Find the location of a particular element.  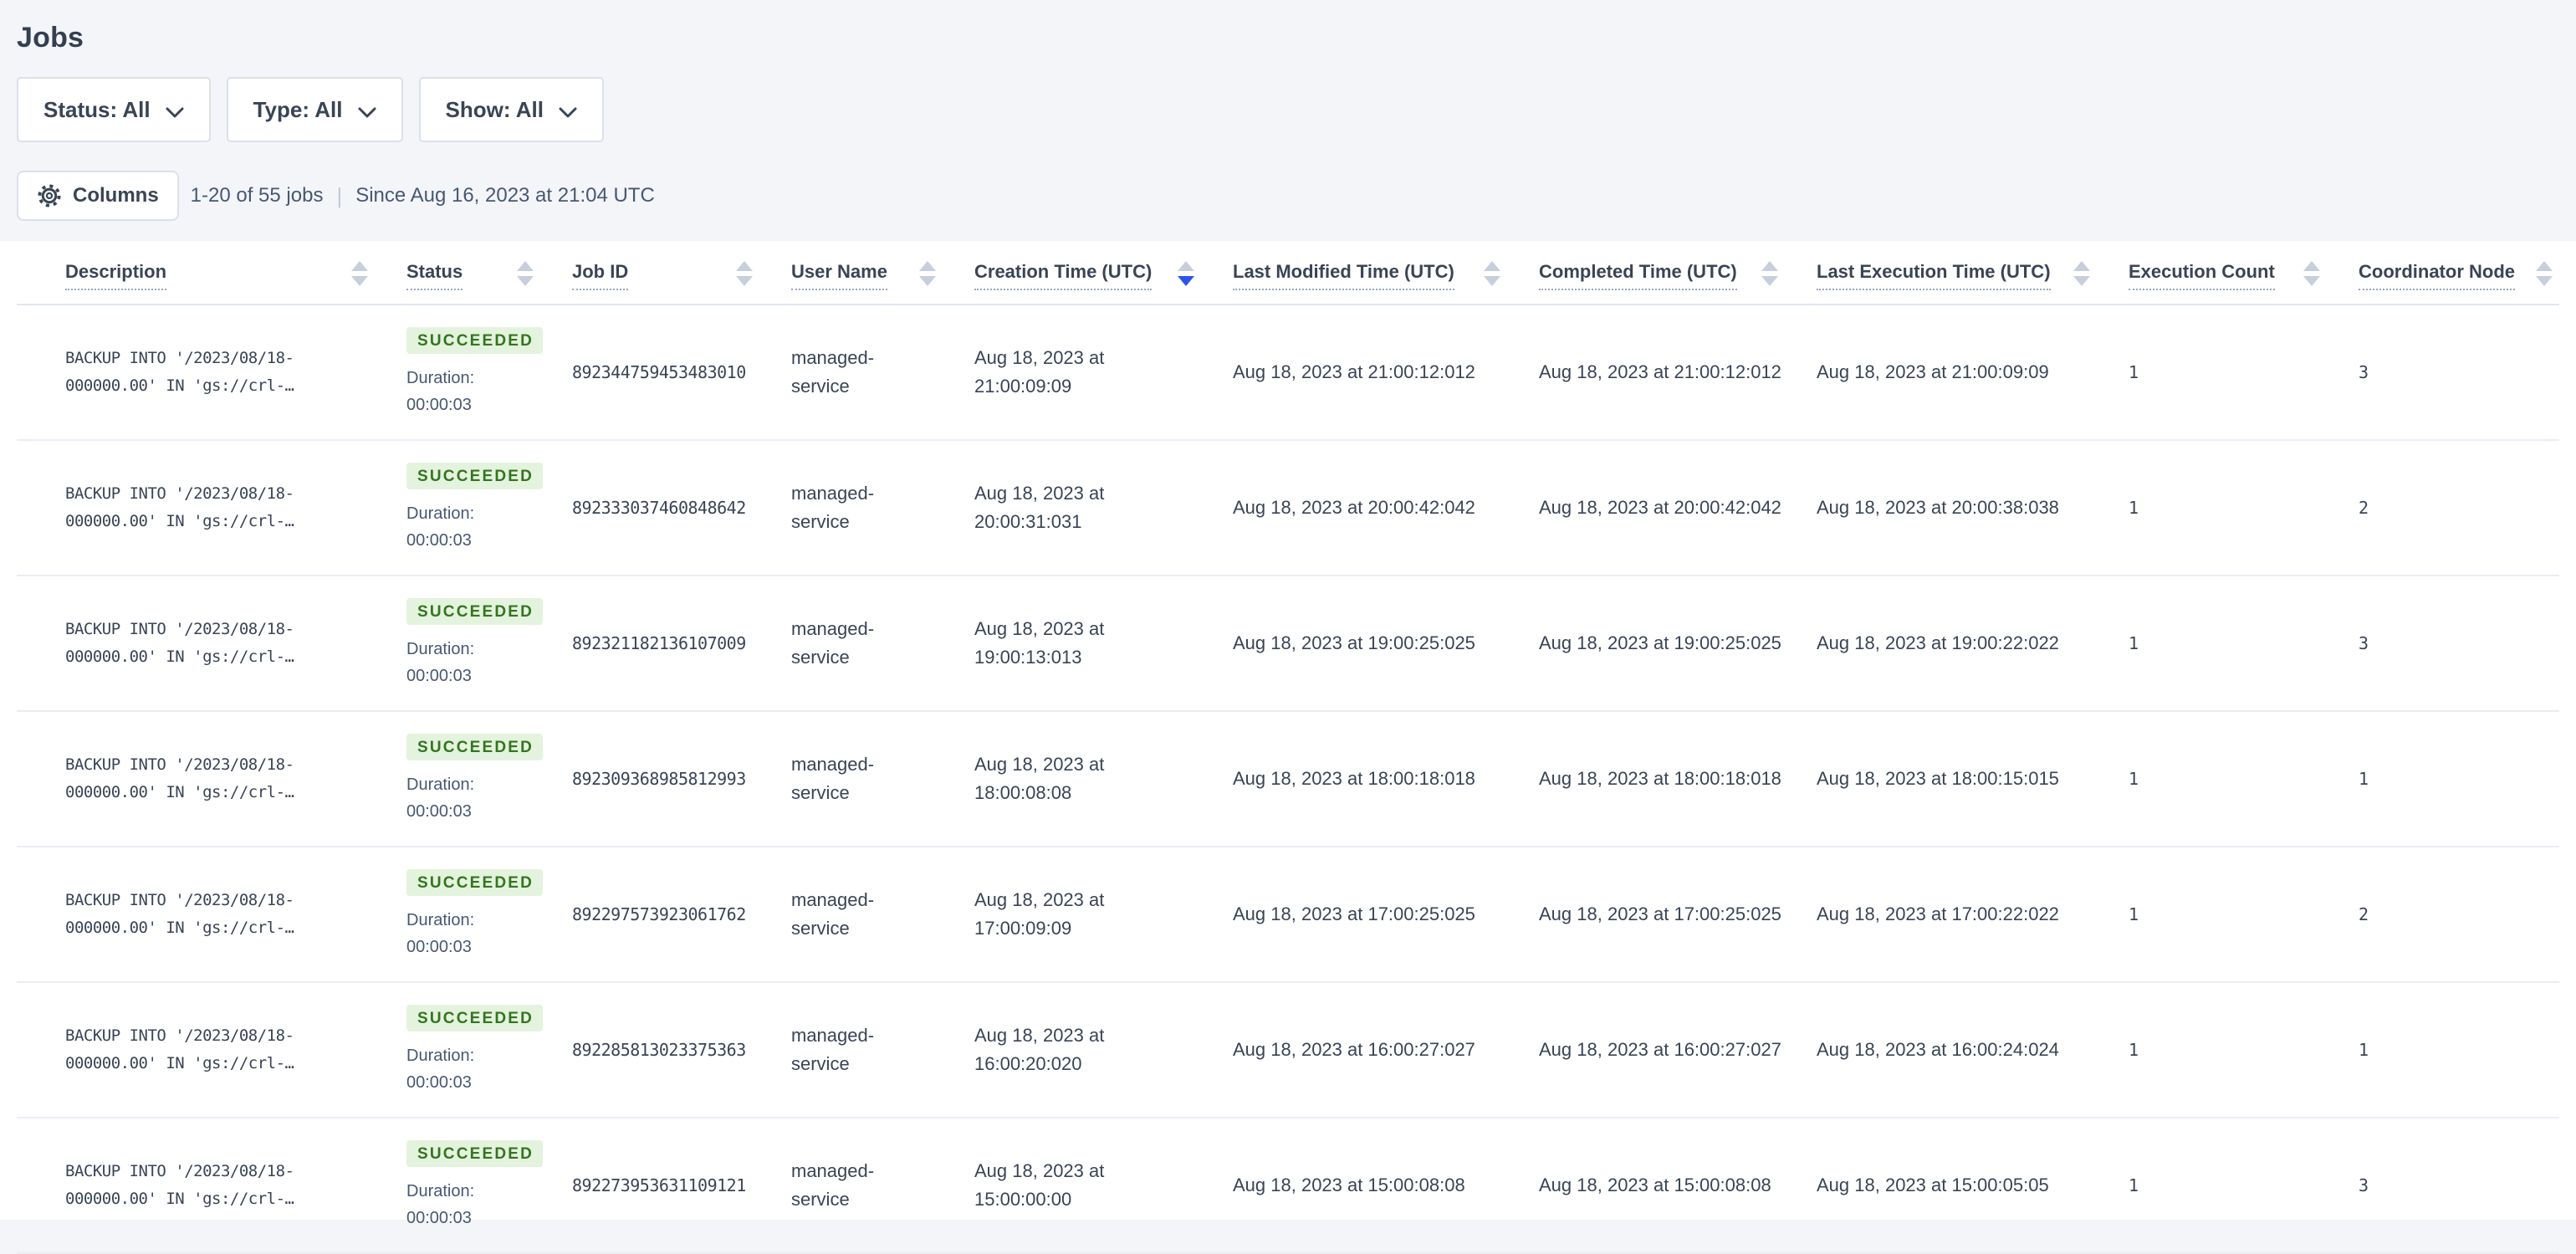

job-id-cell: 892285813023375363 is located at coordinates (659, 1050).